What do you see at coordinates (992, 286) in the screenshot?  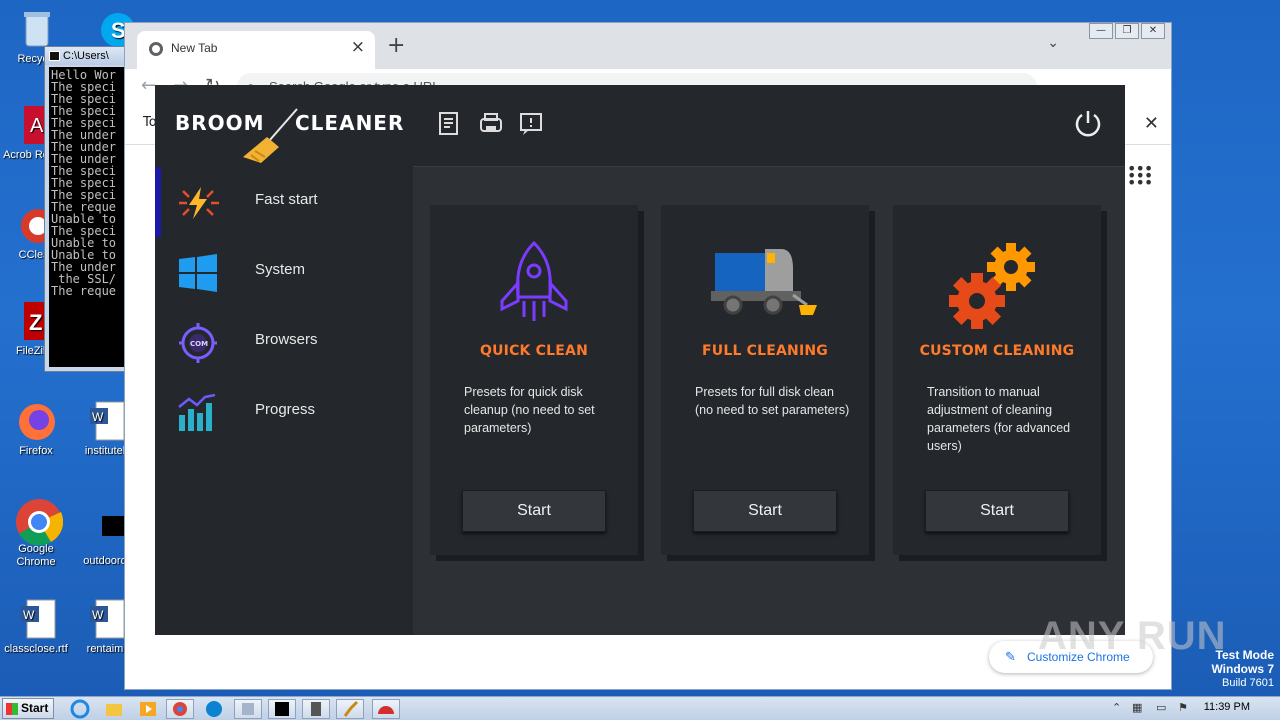 I see `gears-icon` at bounding box center [992, 286].